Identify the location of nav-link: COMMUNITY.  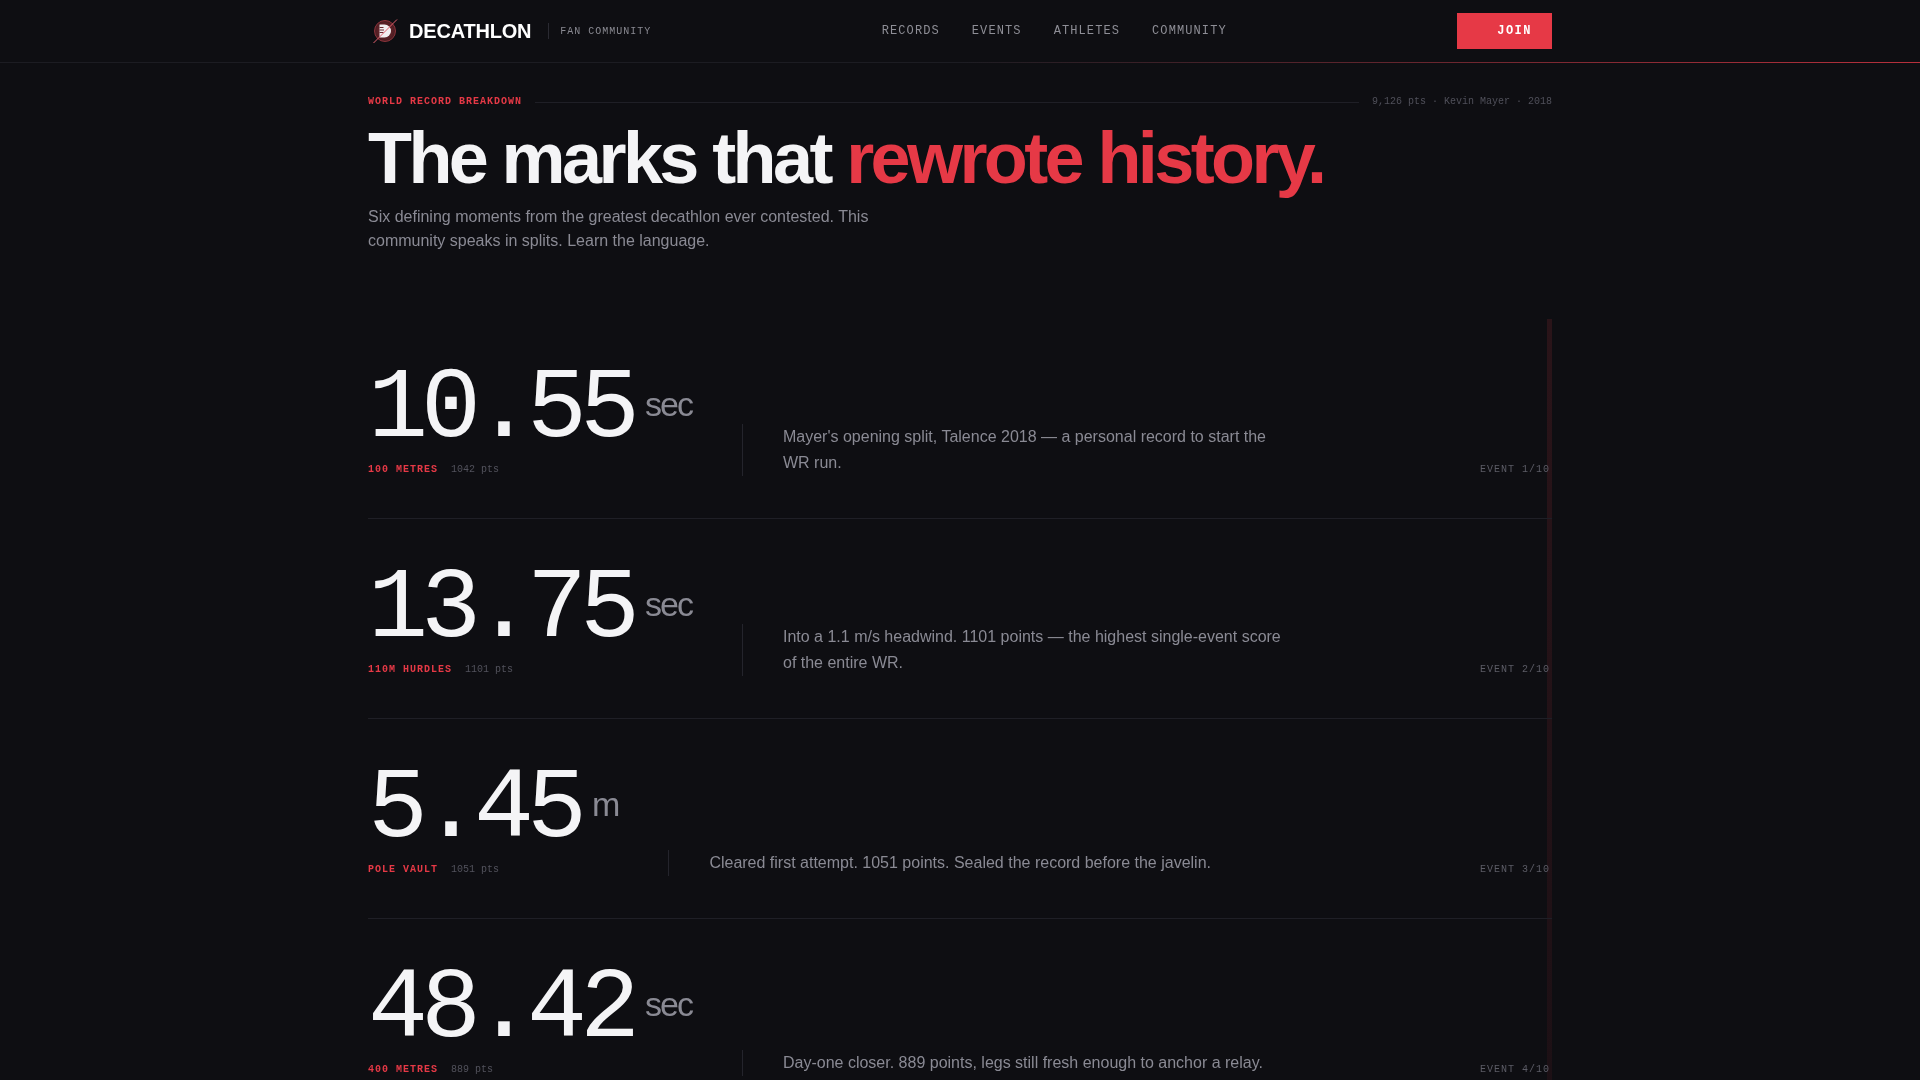
(1189, 31).